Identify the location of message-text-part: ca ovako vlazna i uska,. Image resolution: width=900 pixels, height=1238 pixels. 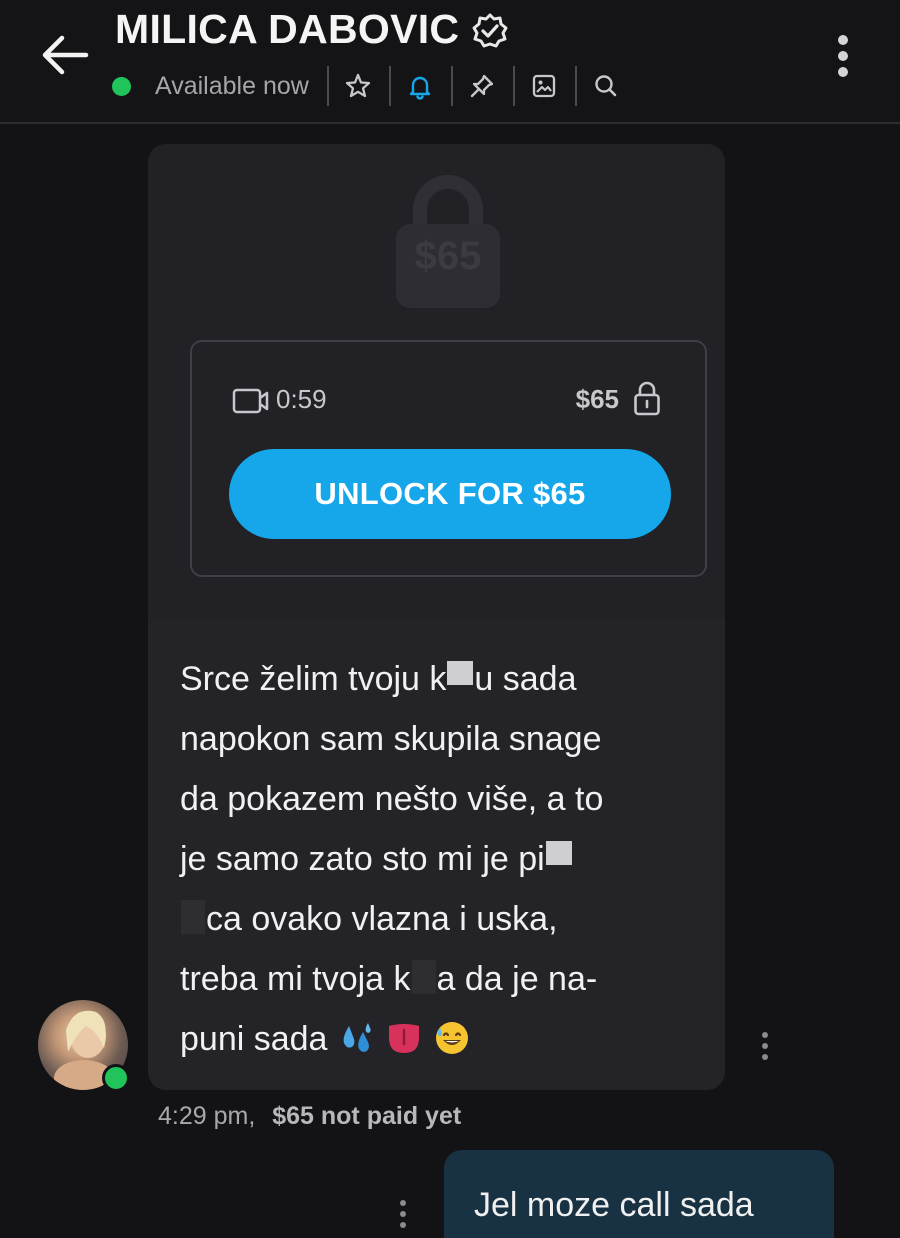
(382, 919).